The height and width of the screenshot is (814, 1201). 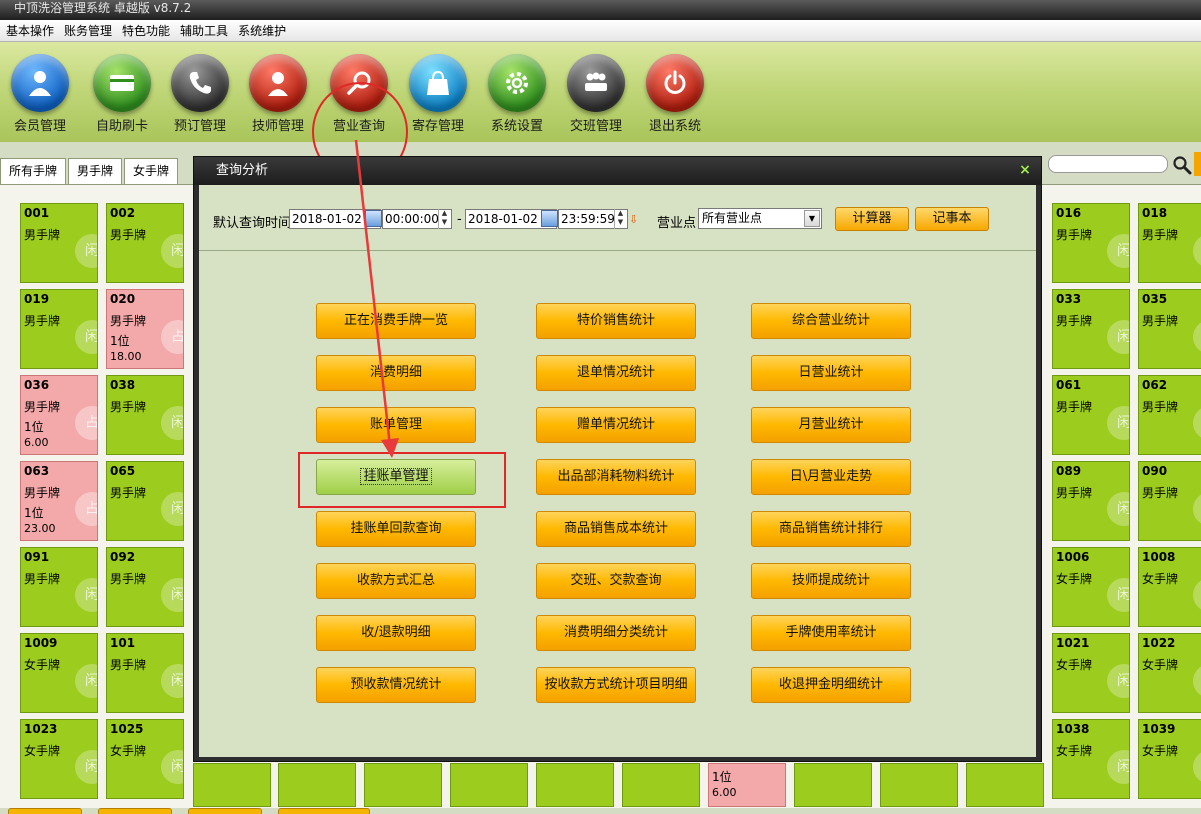 I want to click on tag-card: 1021 女手牌闲, so click(x=1091, y=673).